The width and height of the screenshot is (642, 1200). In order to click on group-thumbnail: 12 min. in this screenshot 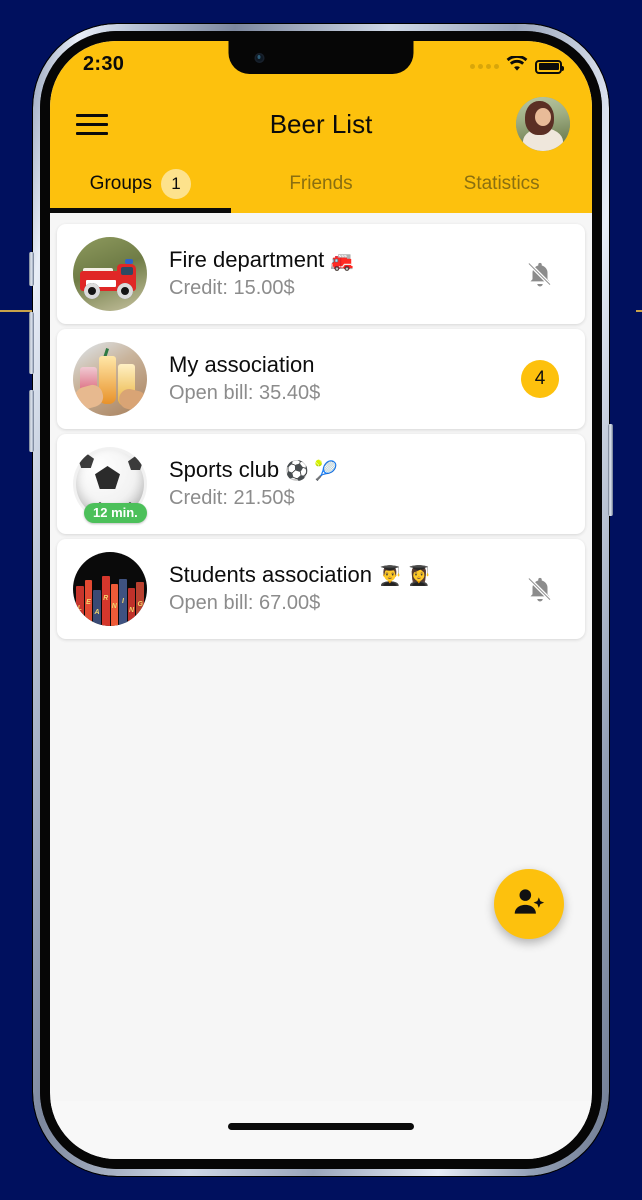, I will do `click(110, 485)`.